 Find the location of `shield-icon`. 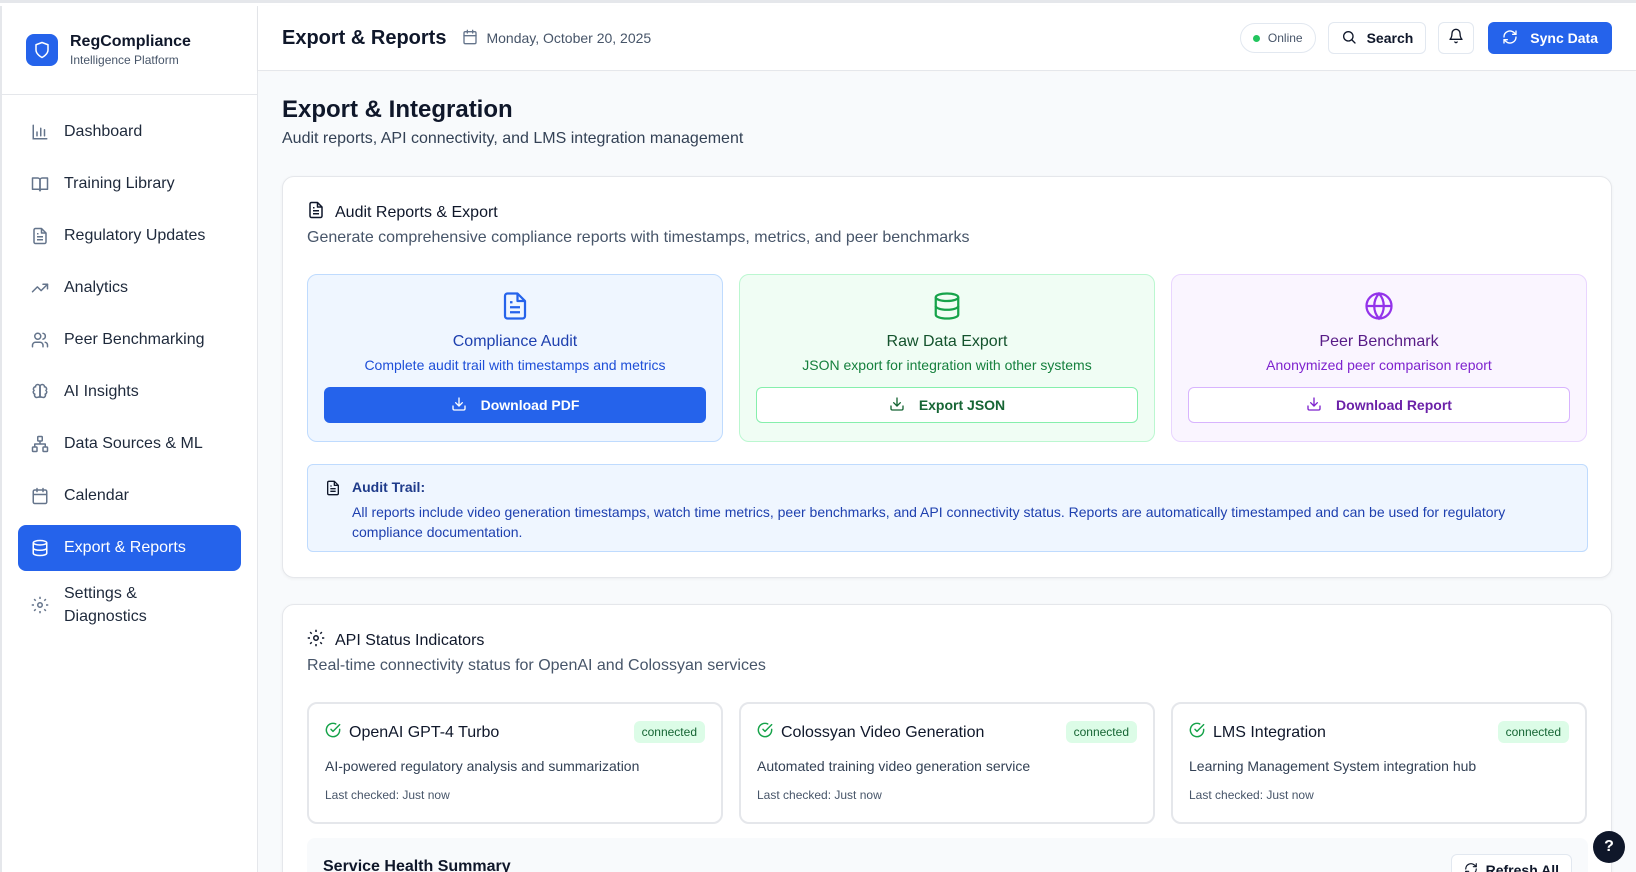

shield-icon is located at coordinates (42, 50).